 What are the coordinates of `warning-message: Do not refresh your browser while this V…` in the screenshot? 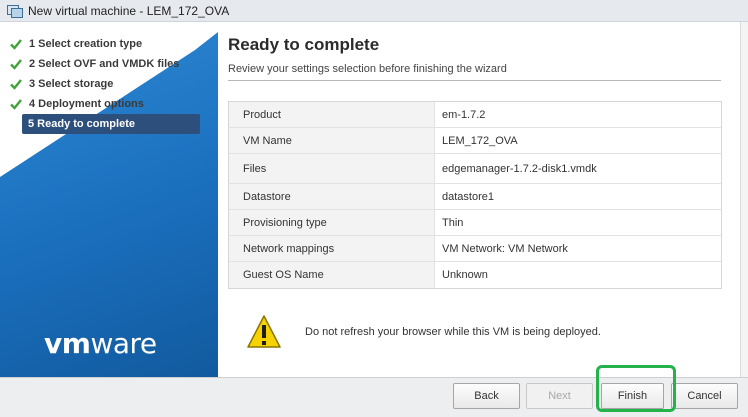 It's located at (453, 332).